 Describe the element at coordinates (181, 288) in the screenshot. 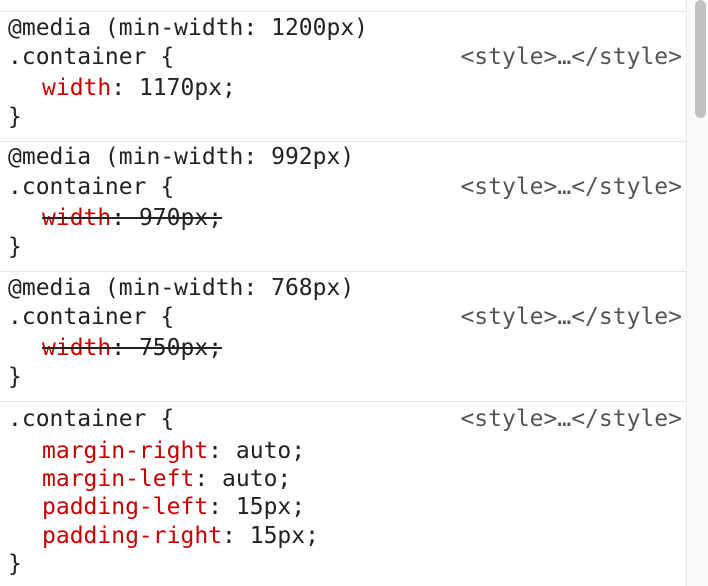

I see `media-query: @media (min-width: 768px)` at that location.